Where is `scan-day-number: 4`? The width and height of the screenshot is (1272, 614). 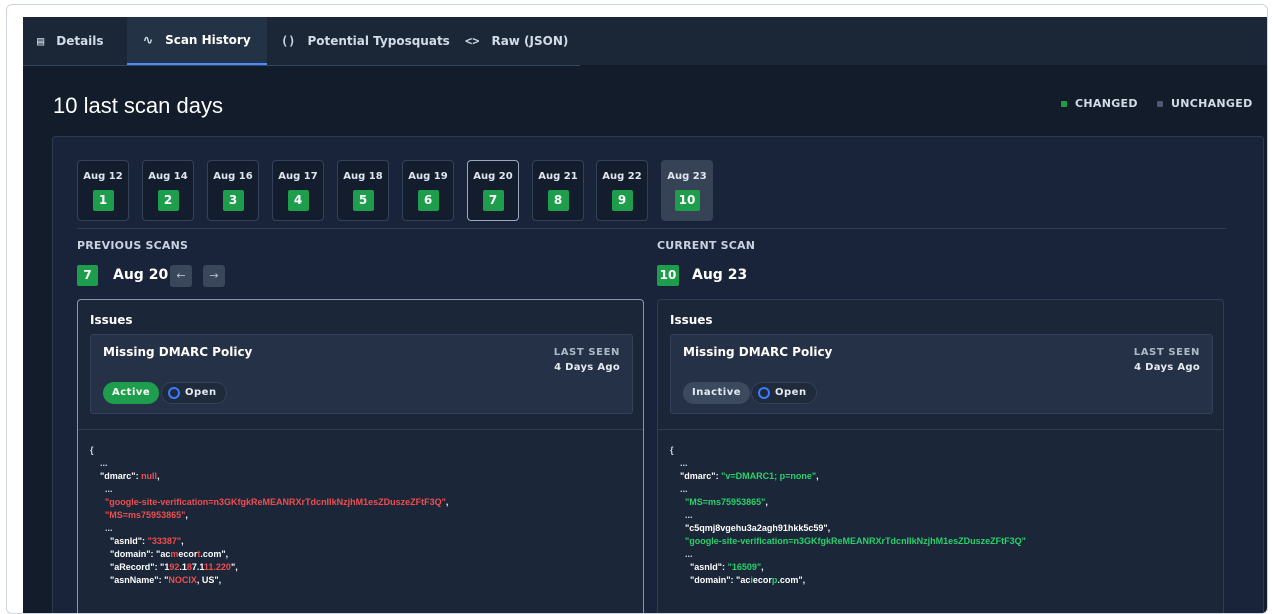
scan-day-number: 4 is located at coordinates (298, 200).